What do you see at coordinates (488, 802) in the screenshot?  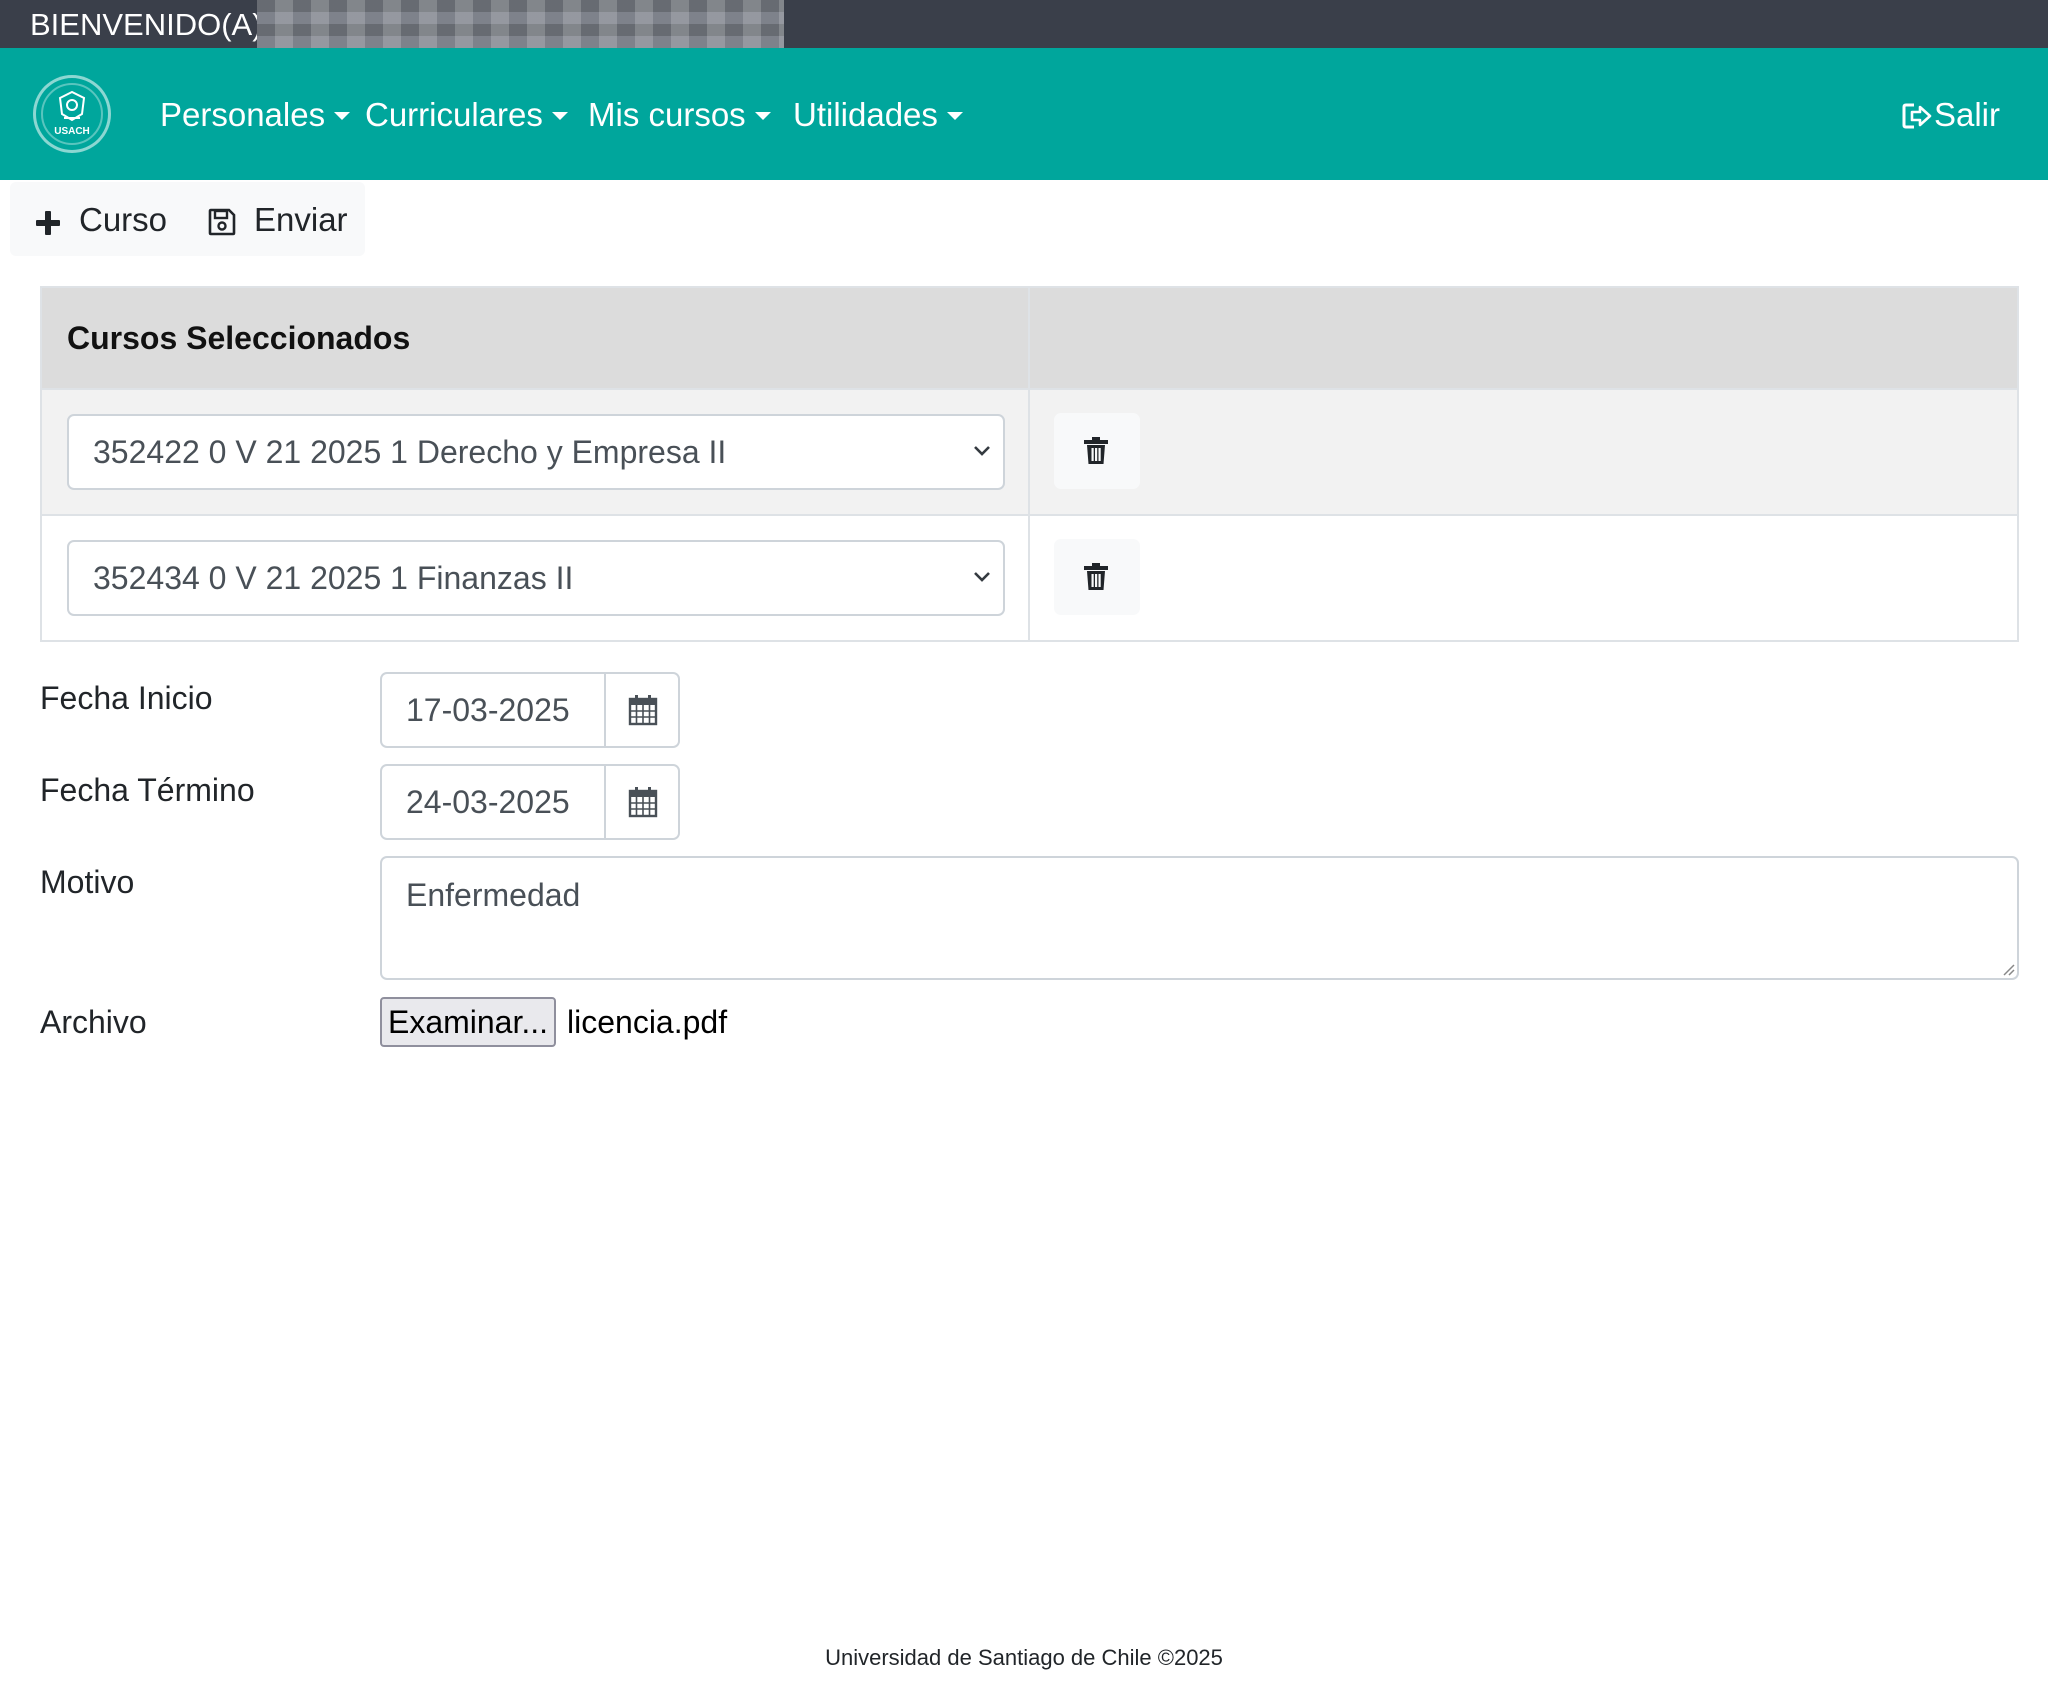 I see `end-date-value: 24-03-2025` at bounding box center [488, 802].